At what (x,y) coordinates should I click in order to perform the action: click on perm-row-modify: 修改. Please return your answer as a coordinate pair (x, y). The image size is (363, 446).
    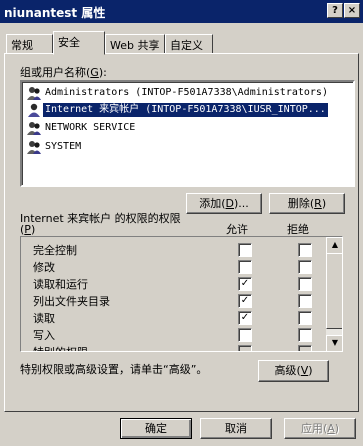
    Looking at the image, I should click on (172, 266).